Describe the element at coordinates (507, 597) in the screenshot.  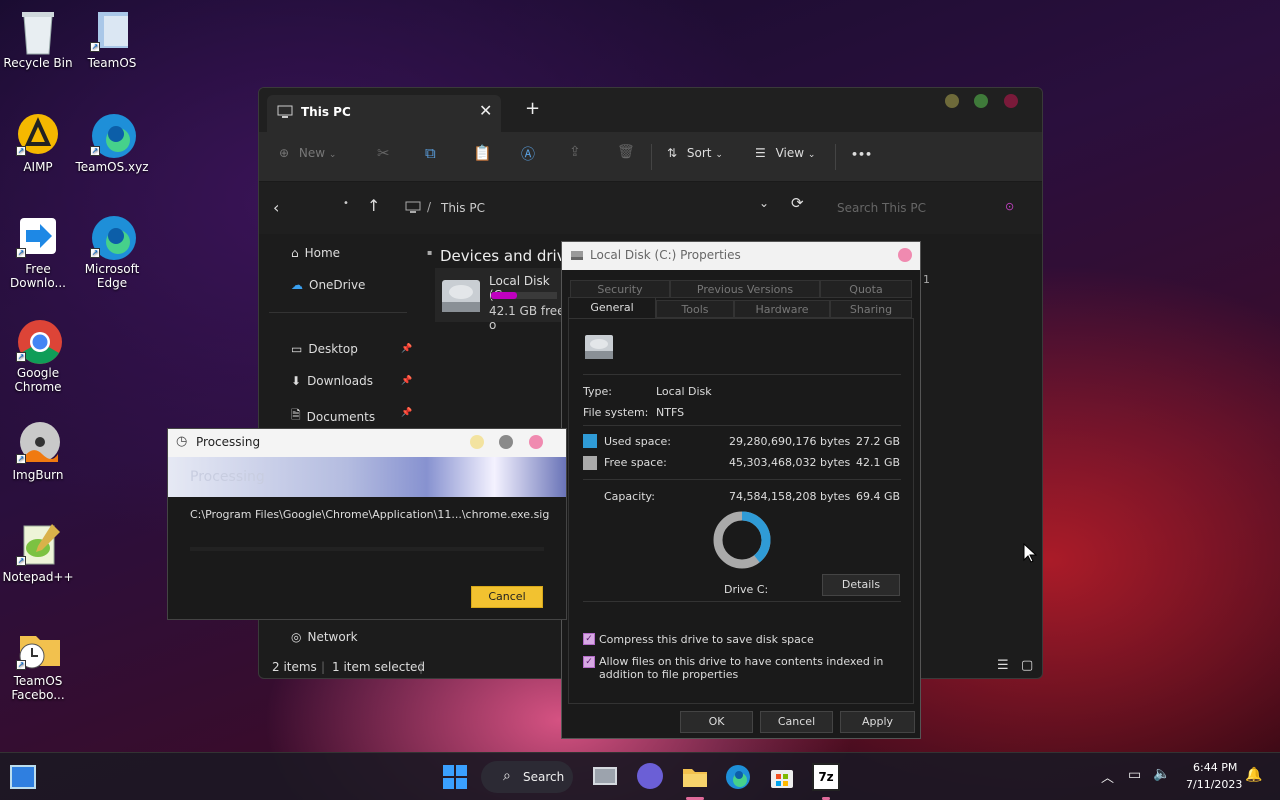
I see `processing-cancel-button: Cancel` at that location.